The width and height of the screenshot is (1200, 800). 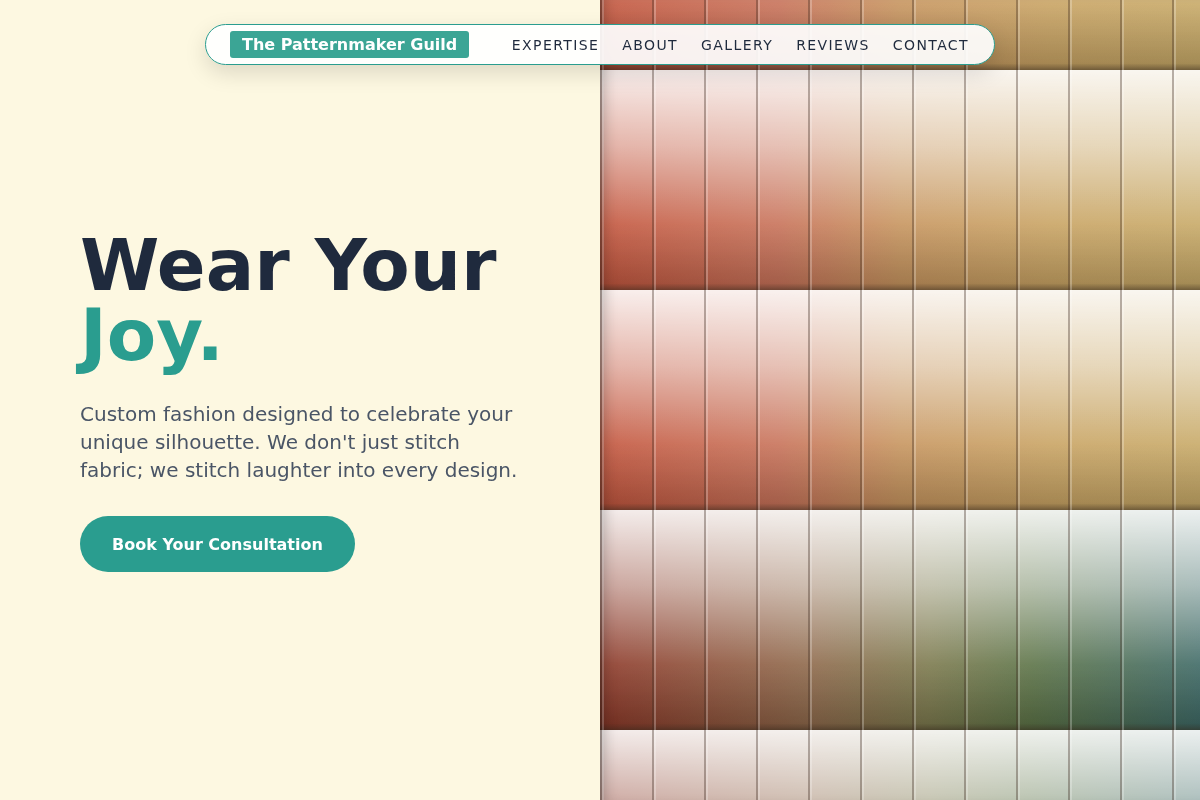 What do you see at coordinates (650, 44) in the screenshot?
I see `nav-link: ABOUT` at bounding box center [650, 44].